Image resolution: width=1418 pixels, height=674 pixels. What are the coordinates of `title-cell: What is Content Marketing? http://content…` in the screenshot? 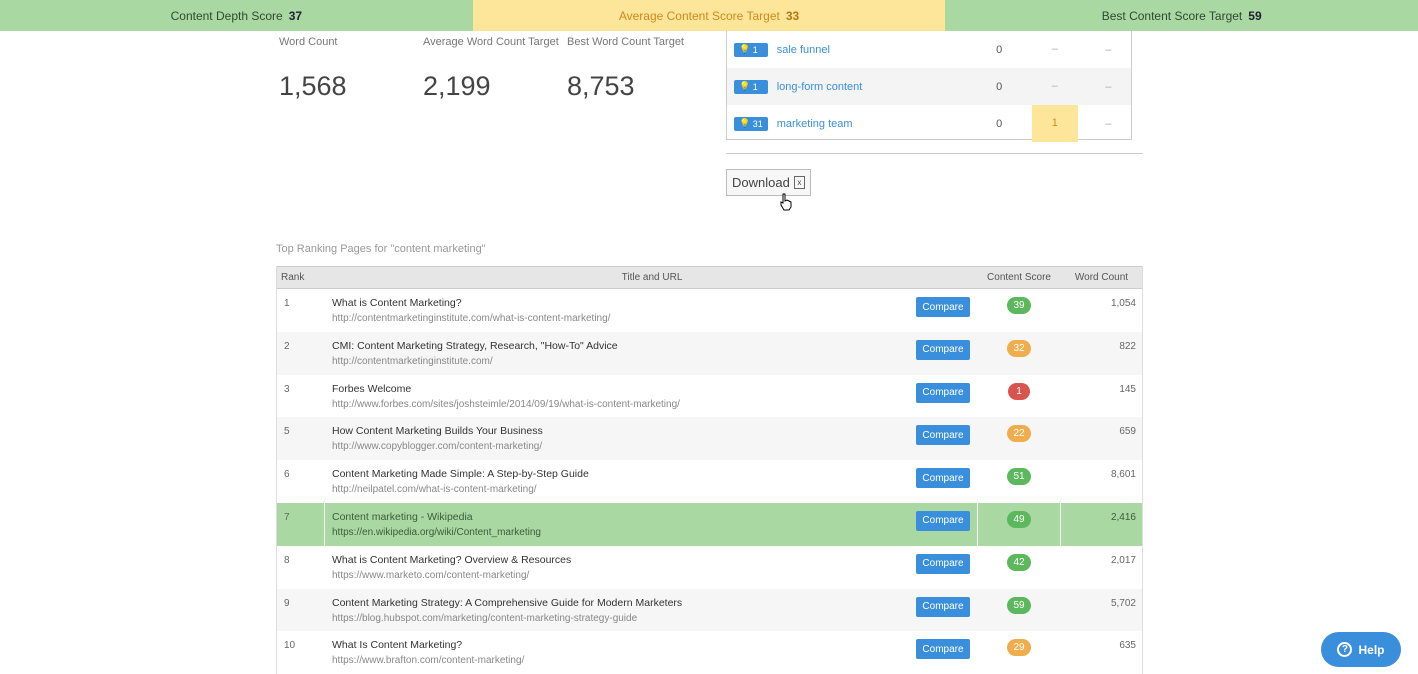 It's located at (618, 310).